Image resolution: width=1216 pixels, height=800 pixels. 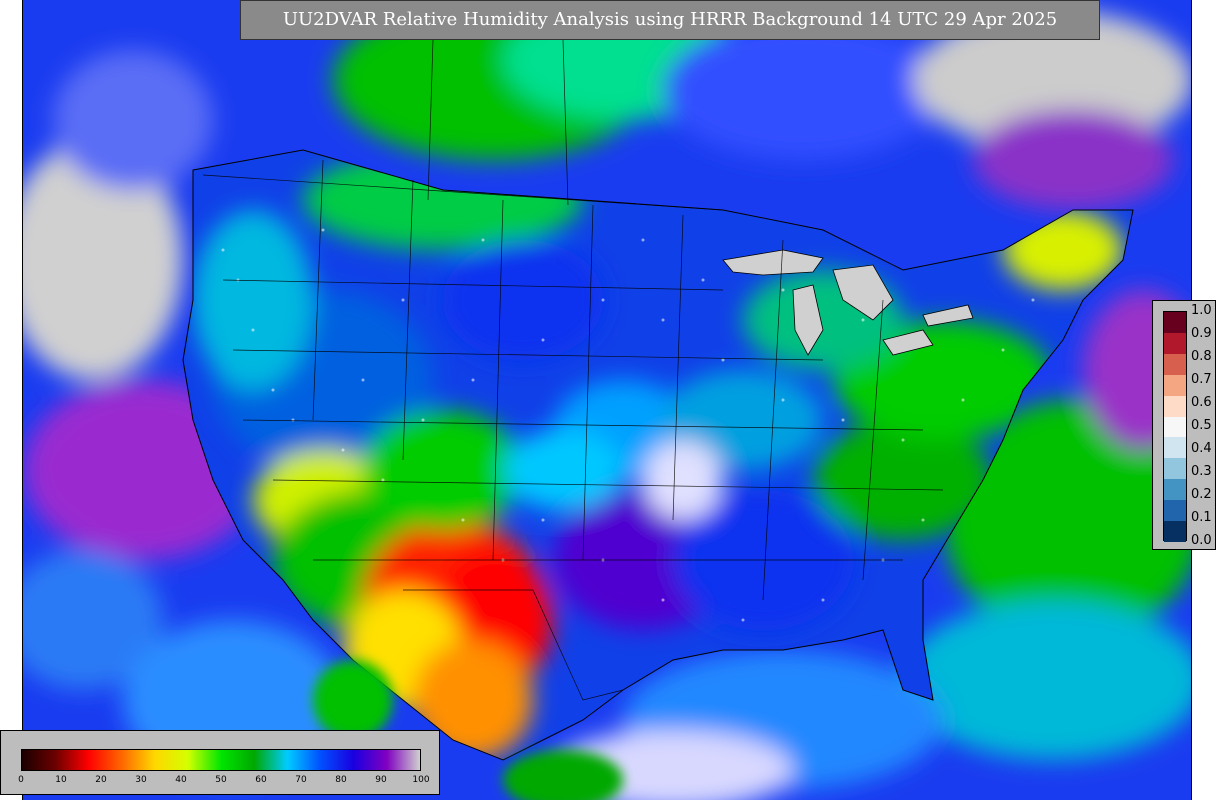 What do you see at coordinates (1201, 540) in the screenshot?
I see `legend-tick-label: 0.0` at bounding box center [1201, 540].